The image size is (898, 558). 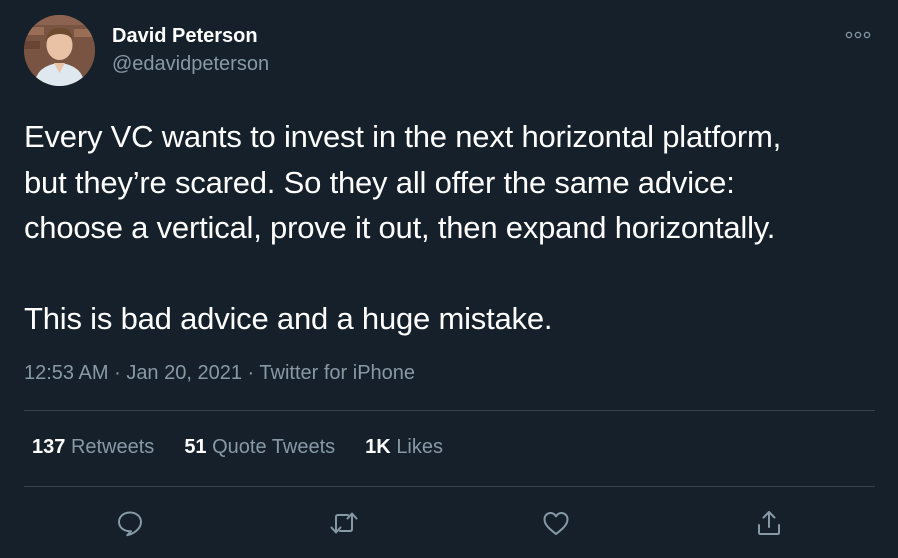 What do you see at coordinates (112, 447) in the screenshot?
I see `retweets-label: Retweets` at bounding box center [112, 447].